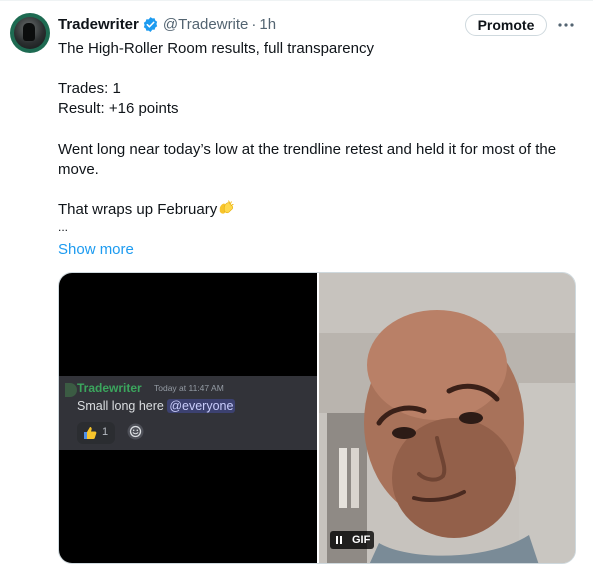 The width and height of the screenshot is (593, 569). What do you see at coordinates (566, 25) in the screenshot?
I see `more-options-icon` at bounding box center [566, 25].